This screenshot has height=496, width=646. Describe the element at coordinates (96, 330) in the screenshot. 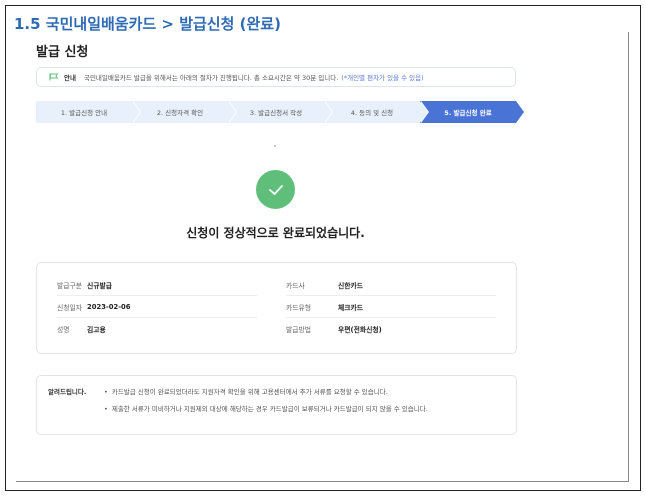

I see `info-value: 김고용` at that location.